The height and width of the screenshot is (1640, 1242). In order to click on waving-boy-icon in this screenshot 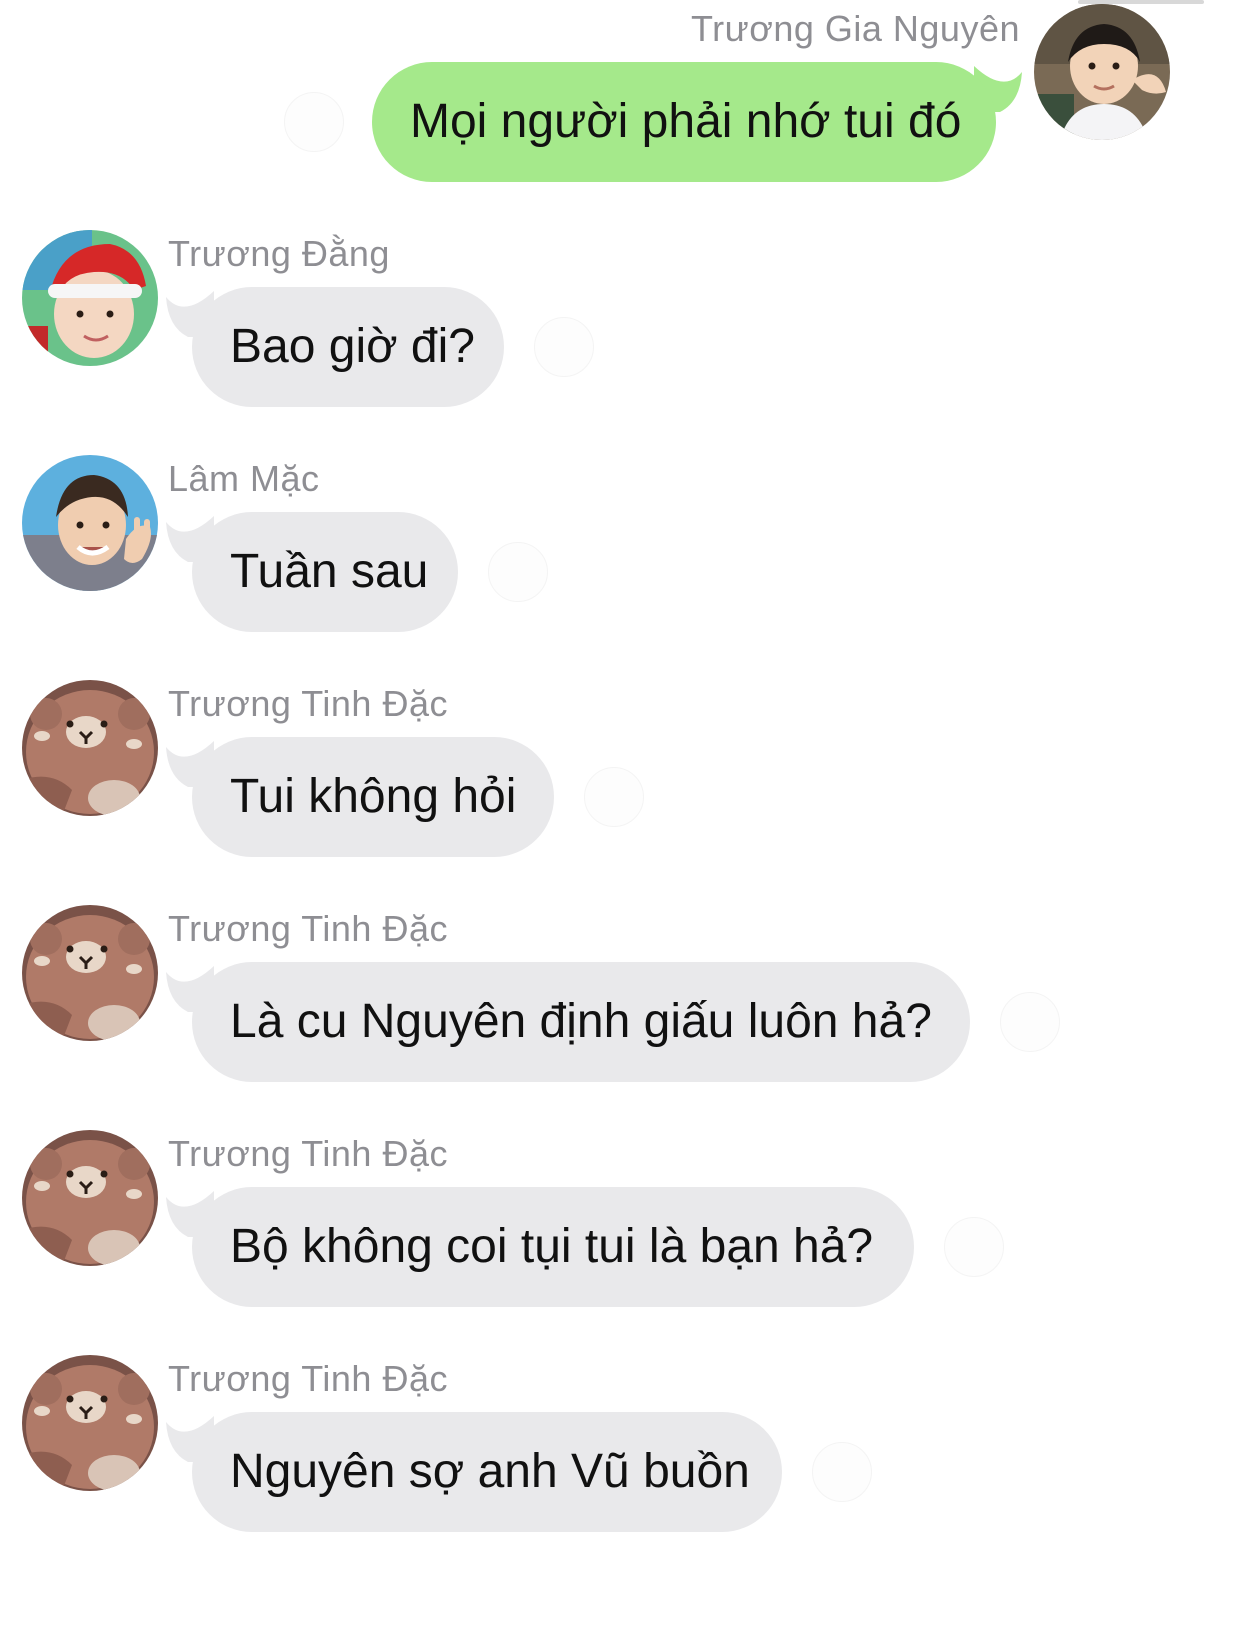, I will do `click(90, 523)`.